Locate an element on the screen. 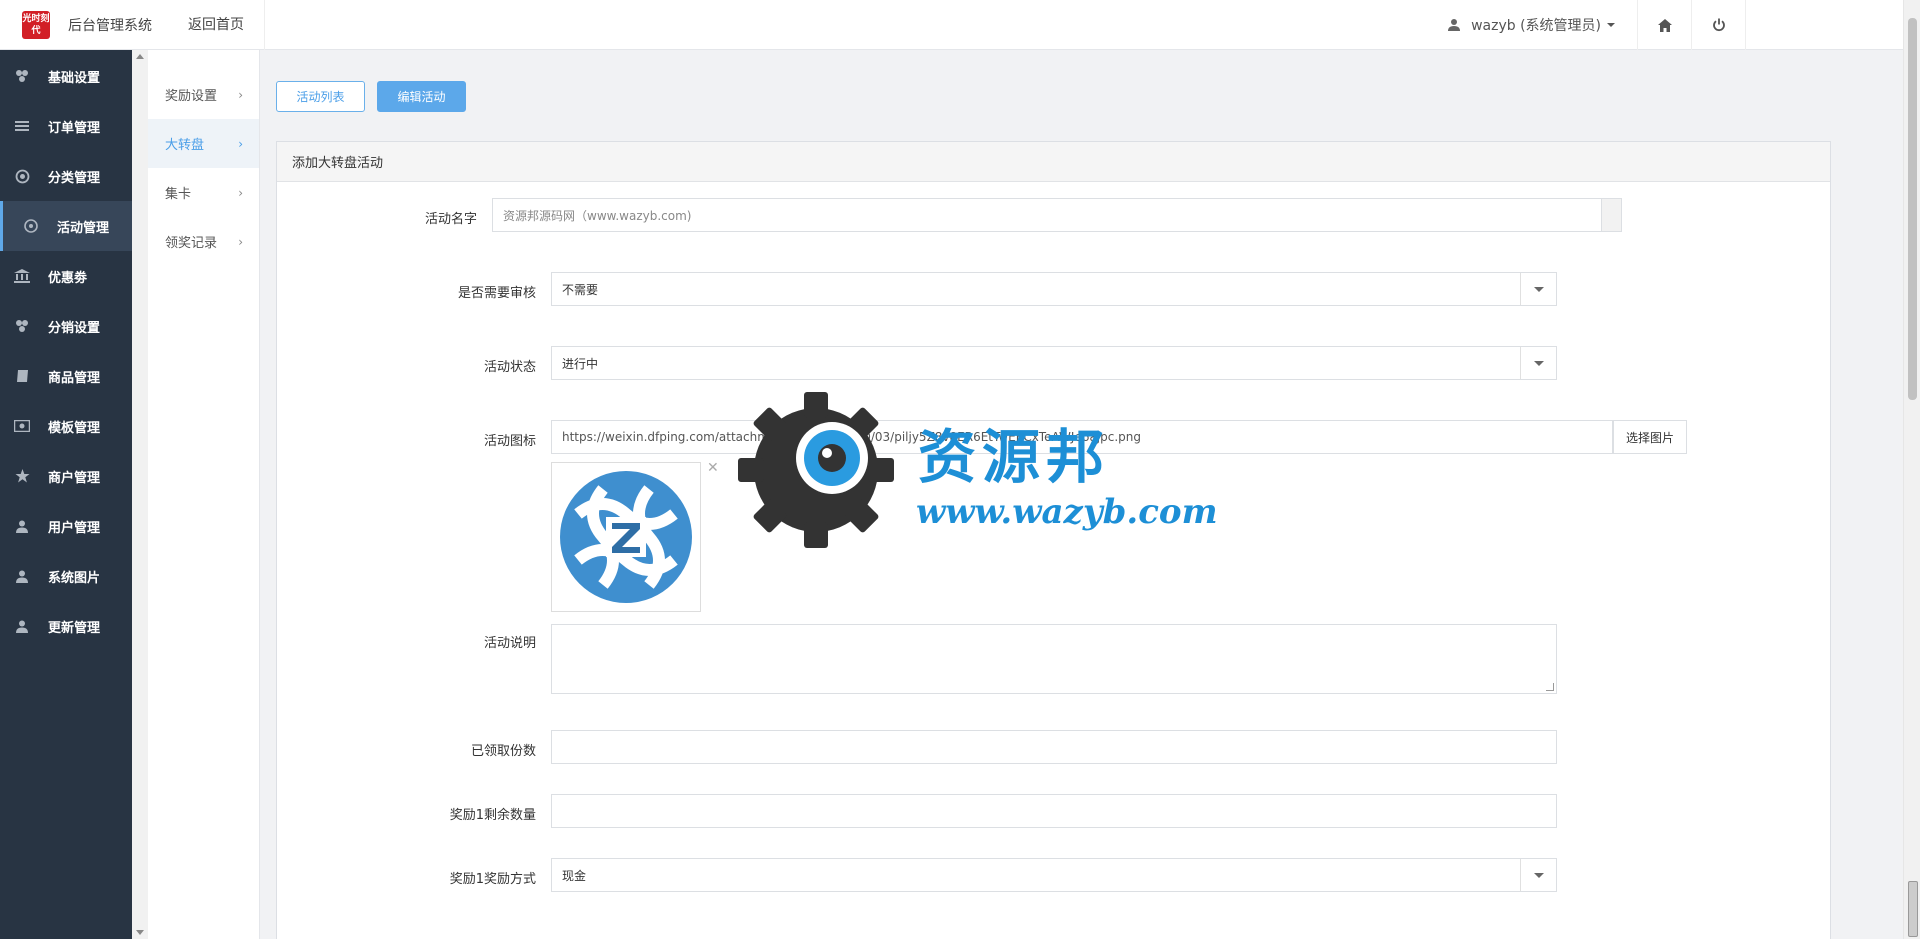 This screenshot has width=1920, height=939. reward1-remaining-label: 奖励1剩余数量 is located at coordinates (492, 815).